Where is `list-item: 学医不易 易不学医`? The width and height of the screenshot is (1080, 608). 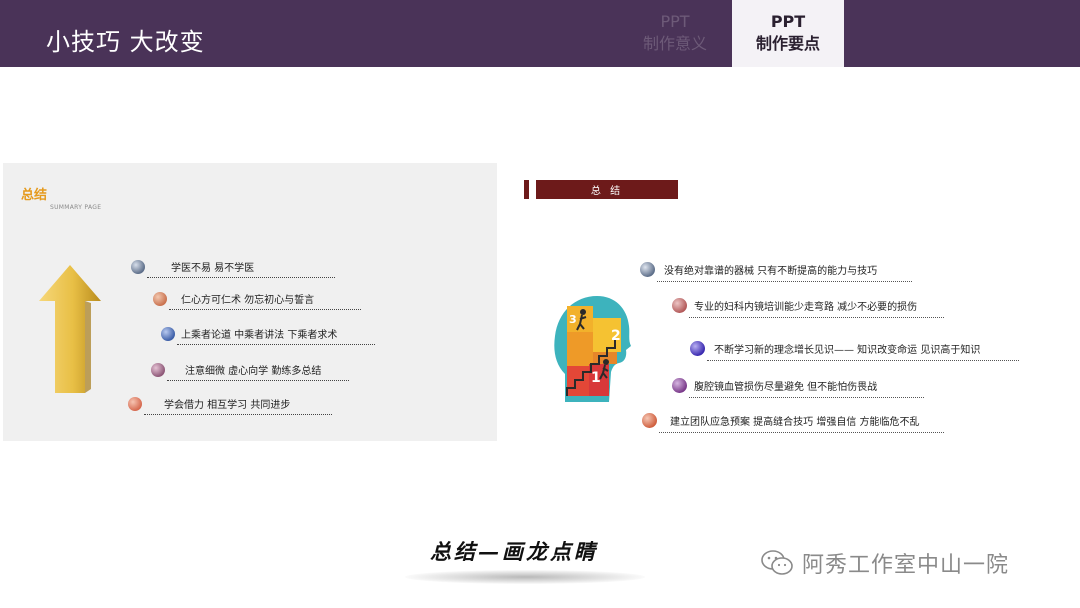 list-item: 学医不易 易不学医 is located at coordinates (233, 269).